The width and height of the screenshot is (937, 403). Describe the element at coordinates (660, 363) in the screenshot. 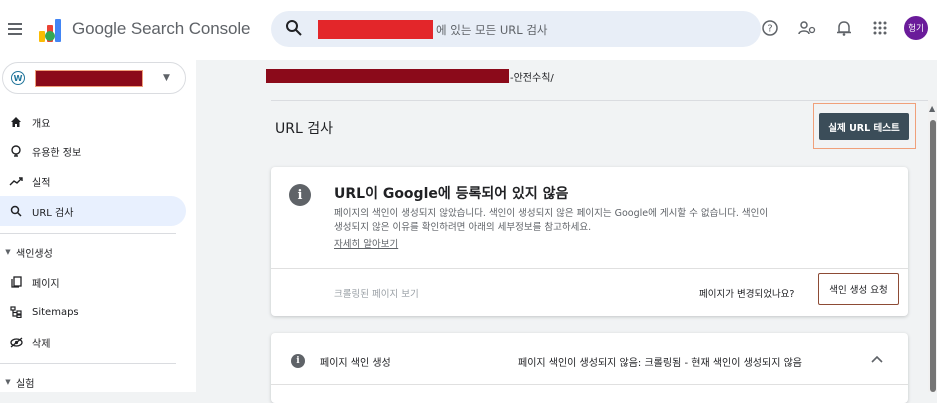

I see `indexing-status: 페이지 색인이 생성되지 않음: 크롤링됨 - 현재 색인이 생성되지 않음` at that location.